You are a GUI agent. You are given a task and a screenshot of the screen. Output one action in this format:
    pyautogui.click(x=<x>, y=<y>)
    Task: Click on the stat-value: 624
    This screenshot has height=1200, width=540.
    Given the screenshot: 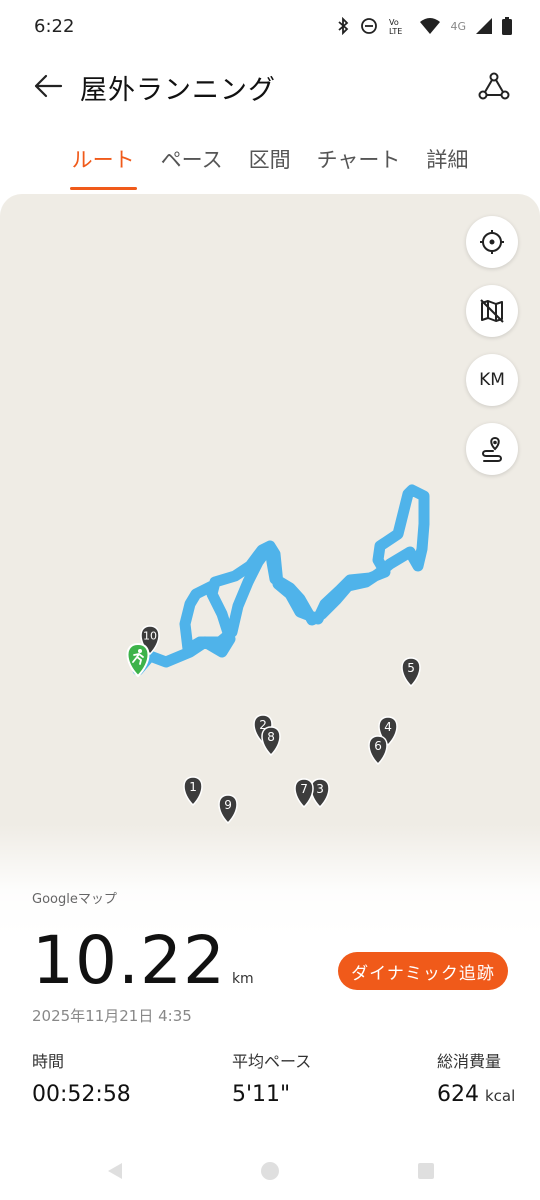 What is the action you would take?
    pyautogui.click(x=458, y=1094)
    